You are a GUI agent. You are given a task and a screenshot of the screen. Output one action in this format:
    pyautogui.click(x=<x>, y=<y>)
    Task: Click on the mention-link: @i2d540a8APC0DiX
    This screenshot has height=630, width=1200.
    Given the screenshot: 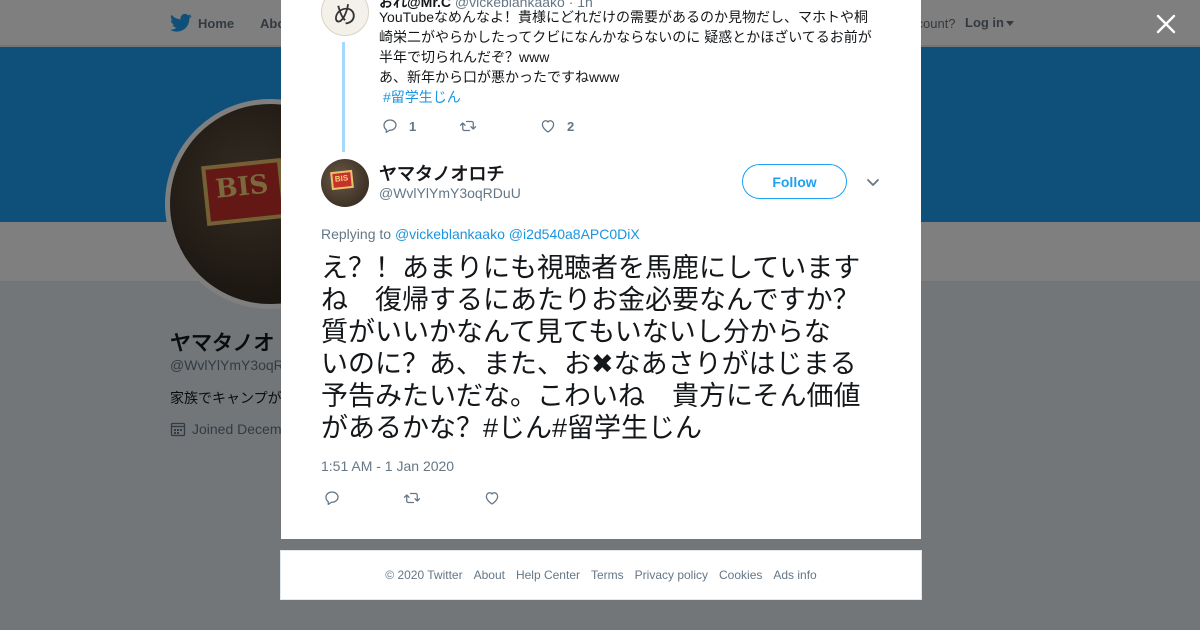 What is the action you would take?
    pyautogui.click(x=574, y=234)
    